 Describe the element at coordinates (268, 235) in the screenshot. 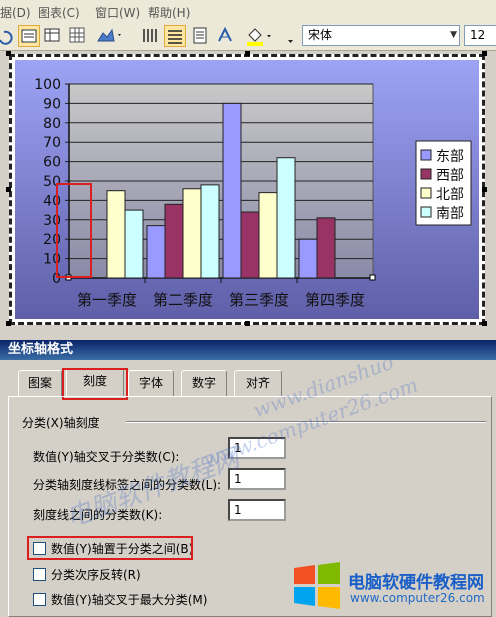

I see `bar-北部-第三季度` at that location.